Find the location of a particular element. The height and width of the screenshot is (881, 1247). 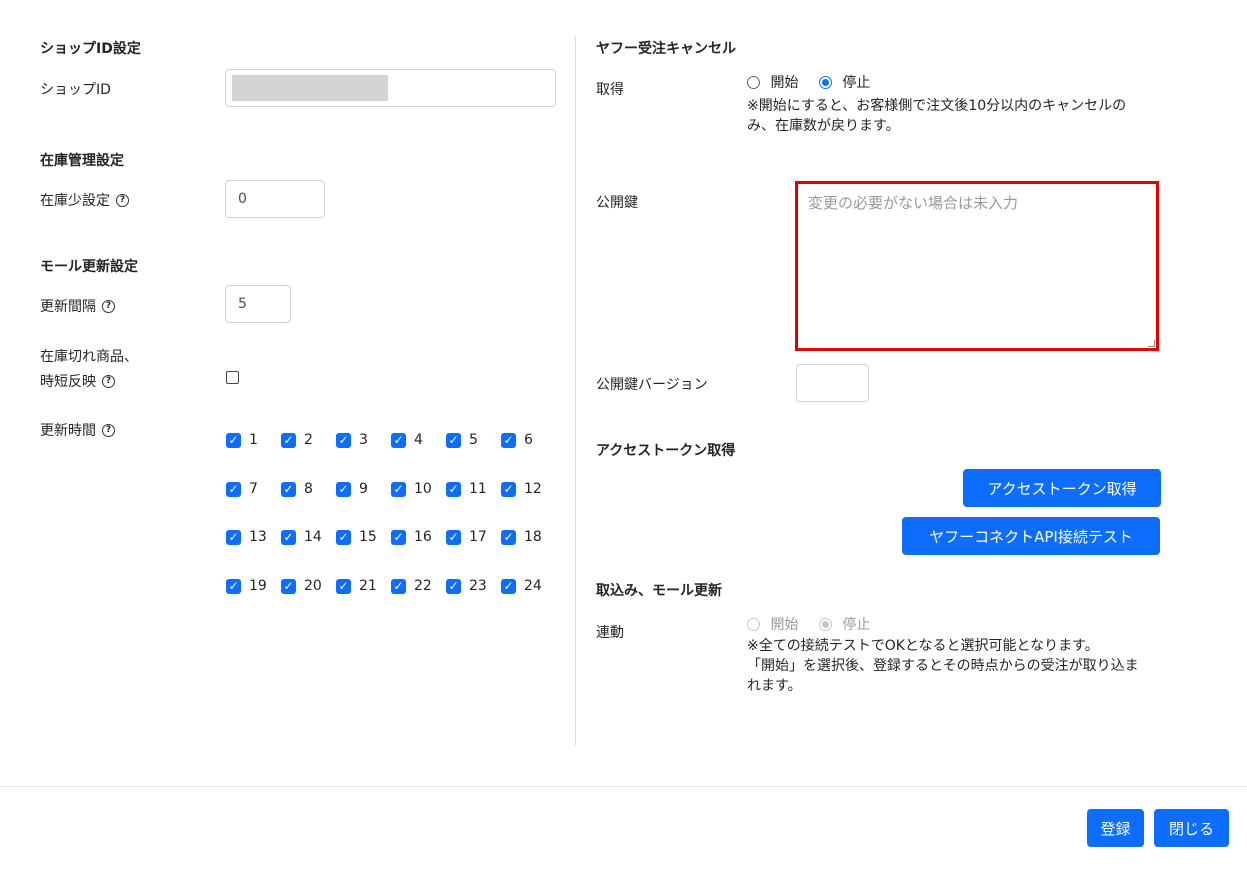

hour-checkbox-item: ✓ 22 is located at coordinates (411, 586).